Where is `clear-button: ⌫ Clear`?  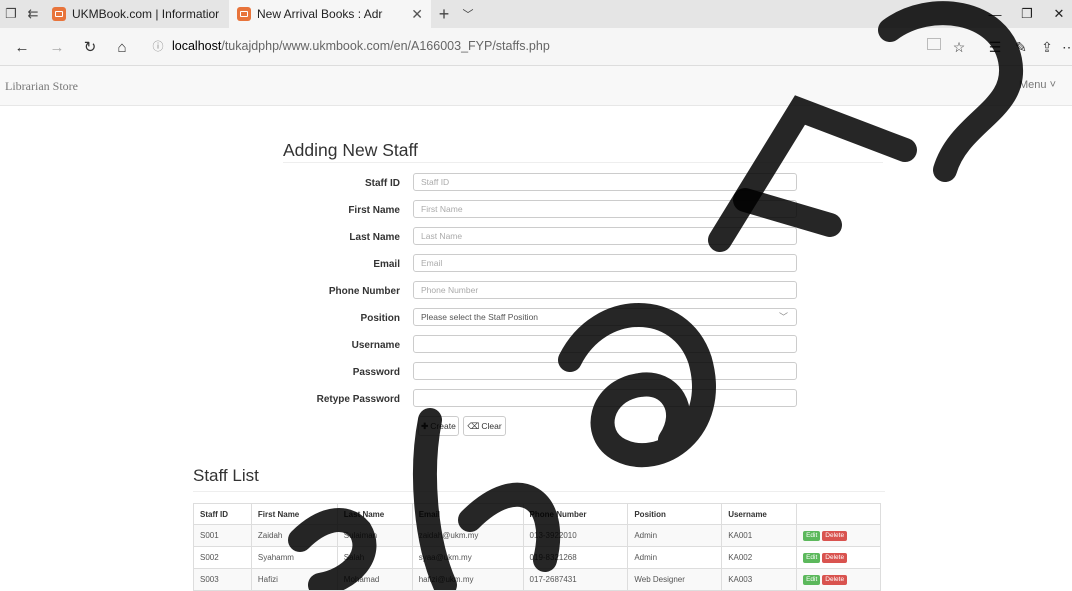 clear-button: ⌫ Clear is located at coordinates (484, 426).